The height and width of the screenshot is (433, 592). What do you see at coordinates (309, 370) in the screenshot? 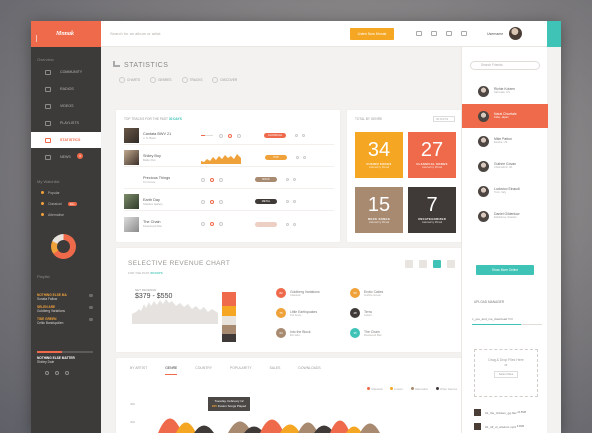
I see `tab-downloads: DOWNLOADS` at bounding box center [309, 370].